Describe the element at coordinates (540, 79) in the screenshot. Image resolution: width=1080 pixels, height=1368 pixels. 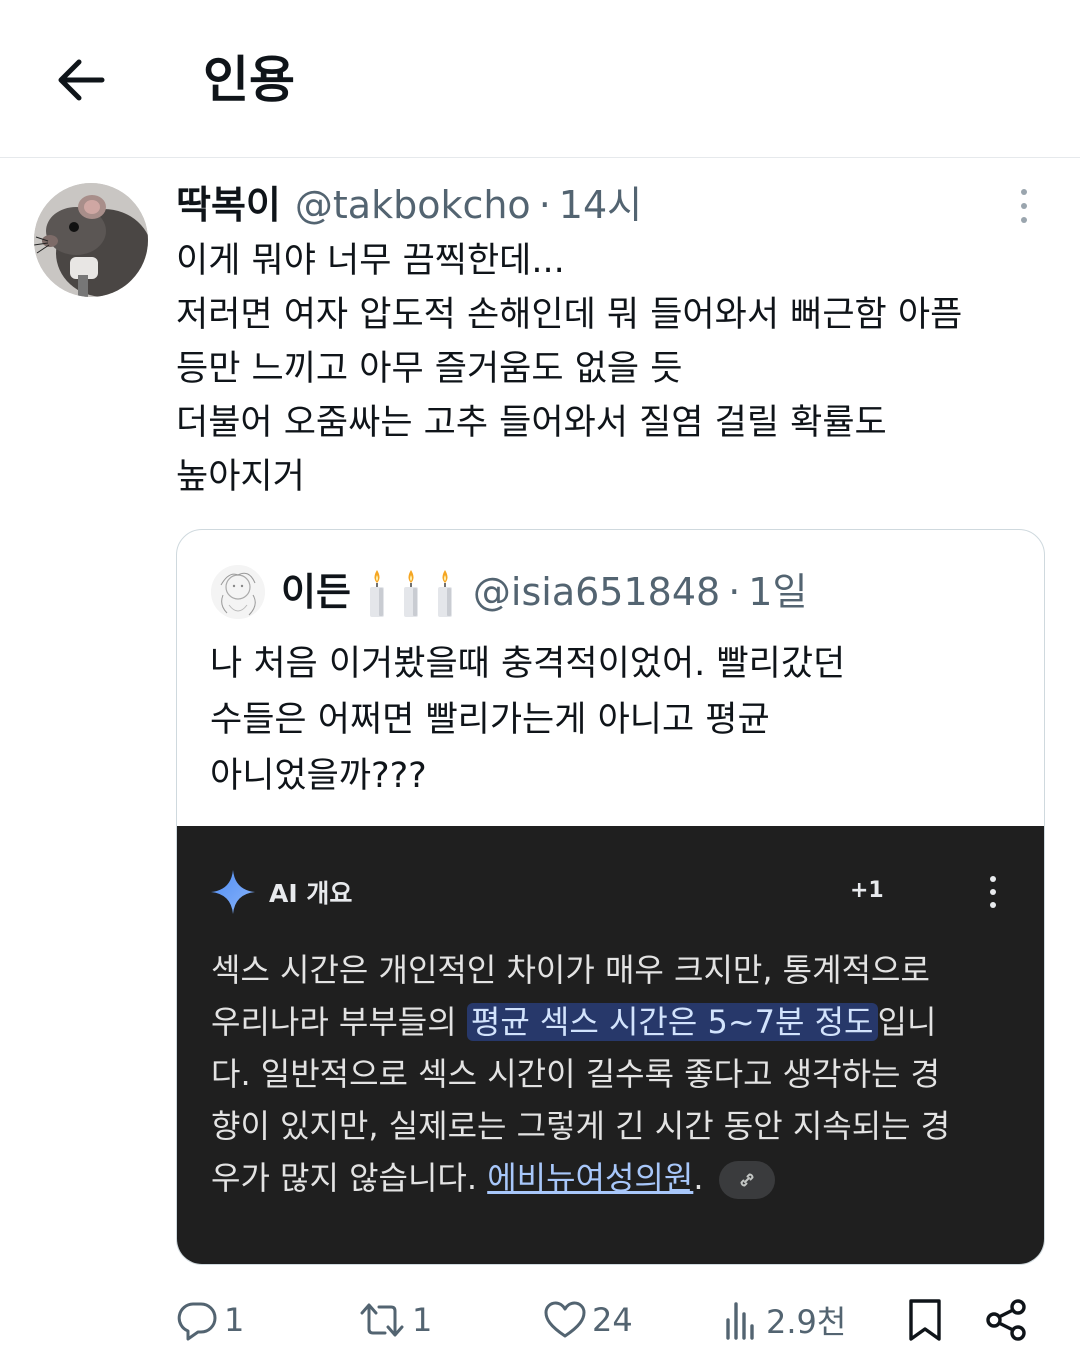
I see `top-bar: 인용` at that location.